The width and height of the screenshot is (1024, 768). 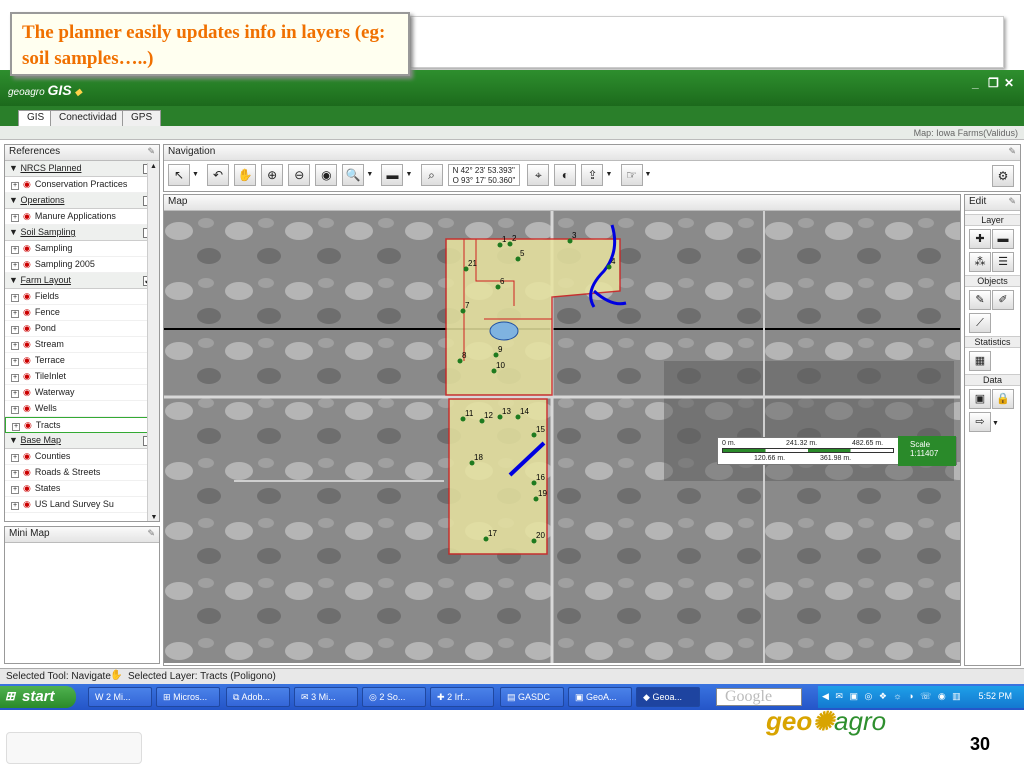 I want to click on remove-layer-button: ▬, so click(x=1003, y=239).